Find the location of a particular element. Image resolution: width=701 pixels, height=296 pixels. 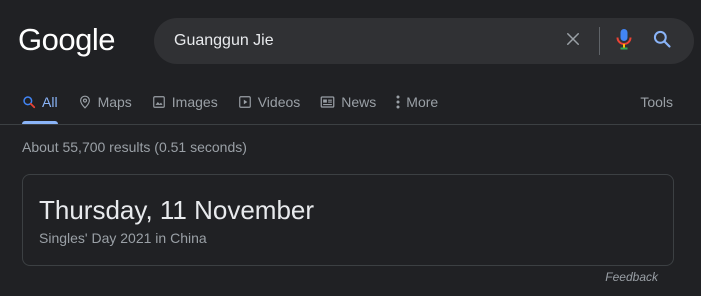

feedback-link: Feedback is located at coordinates (631, 277).